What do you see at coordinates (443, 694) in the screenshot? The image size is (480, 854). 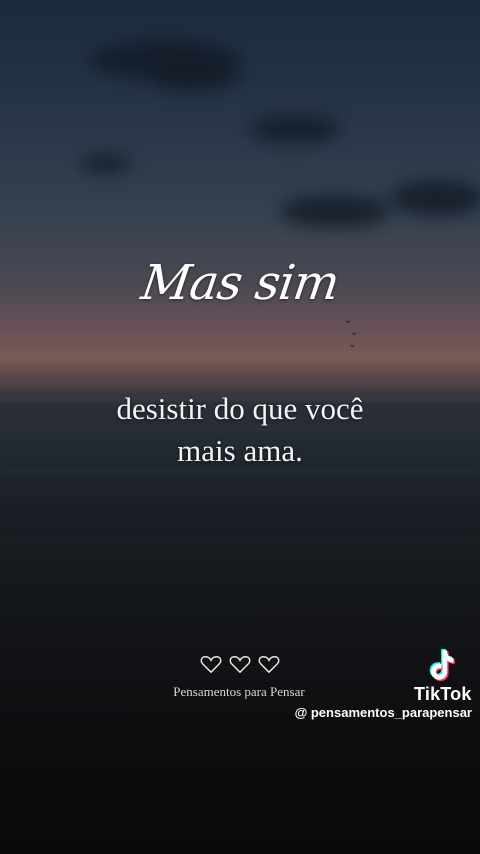 I see `tiktok-wordmark: TikTok` at bounding box center [443, 694].